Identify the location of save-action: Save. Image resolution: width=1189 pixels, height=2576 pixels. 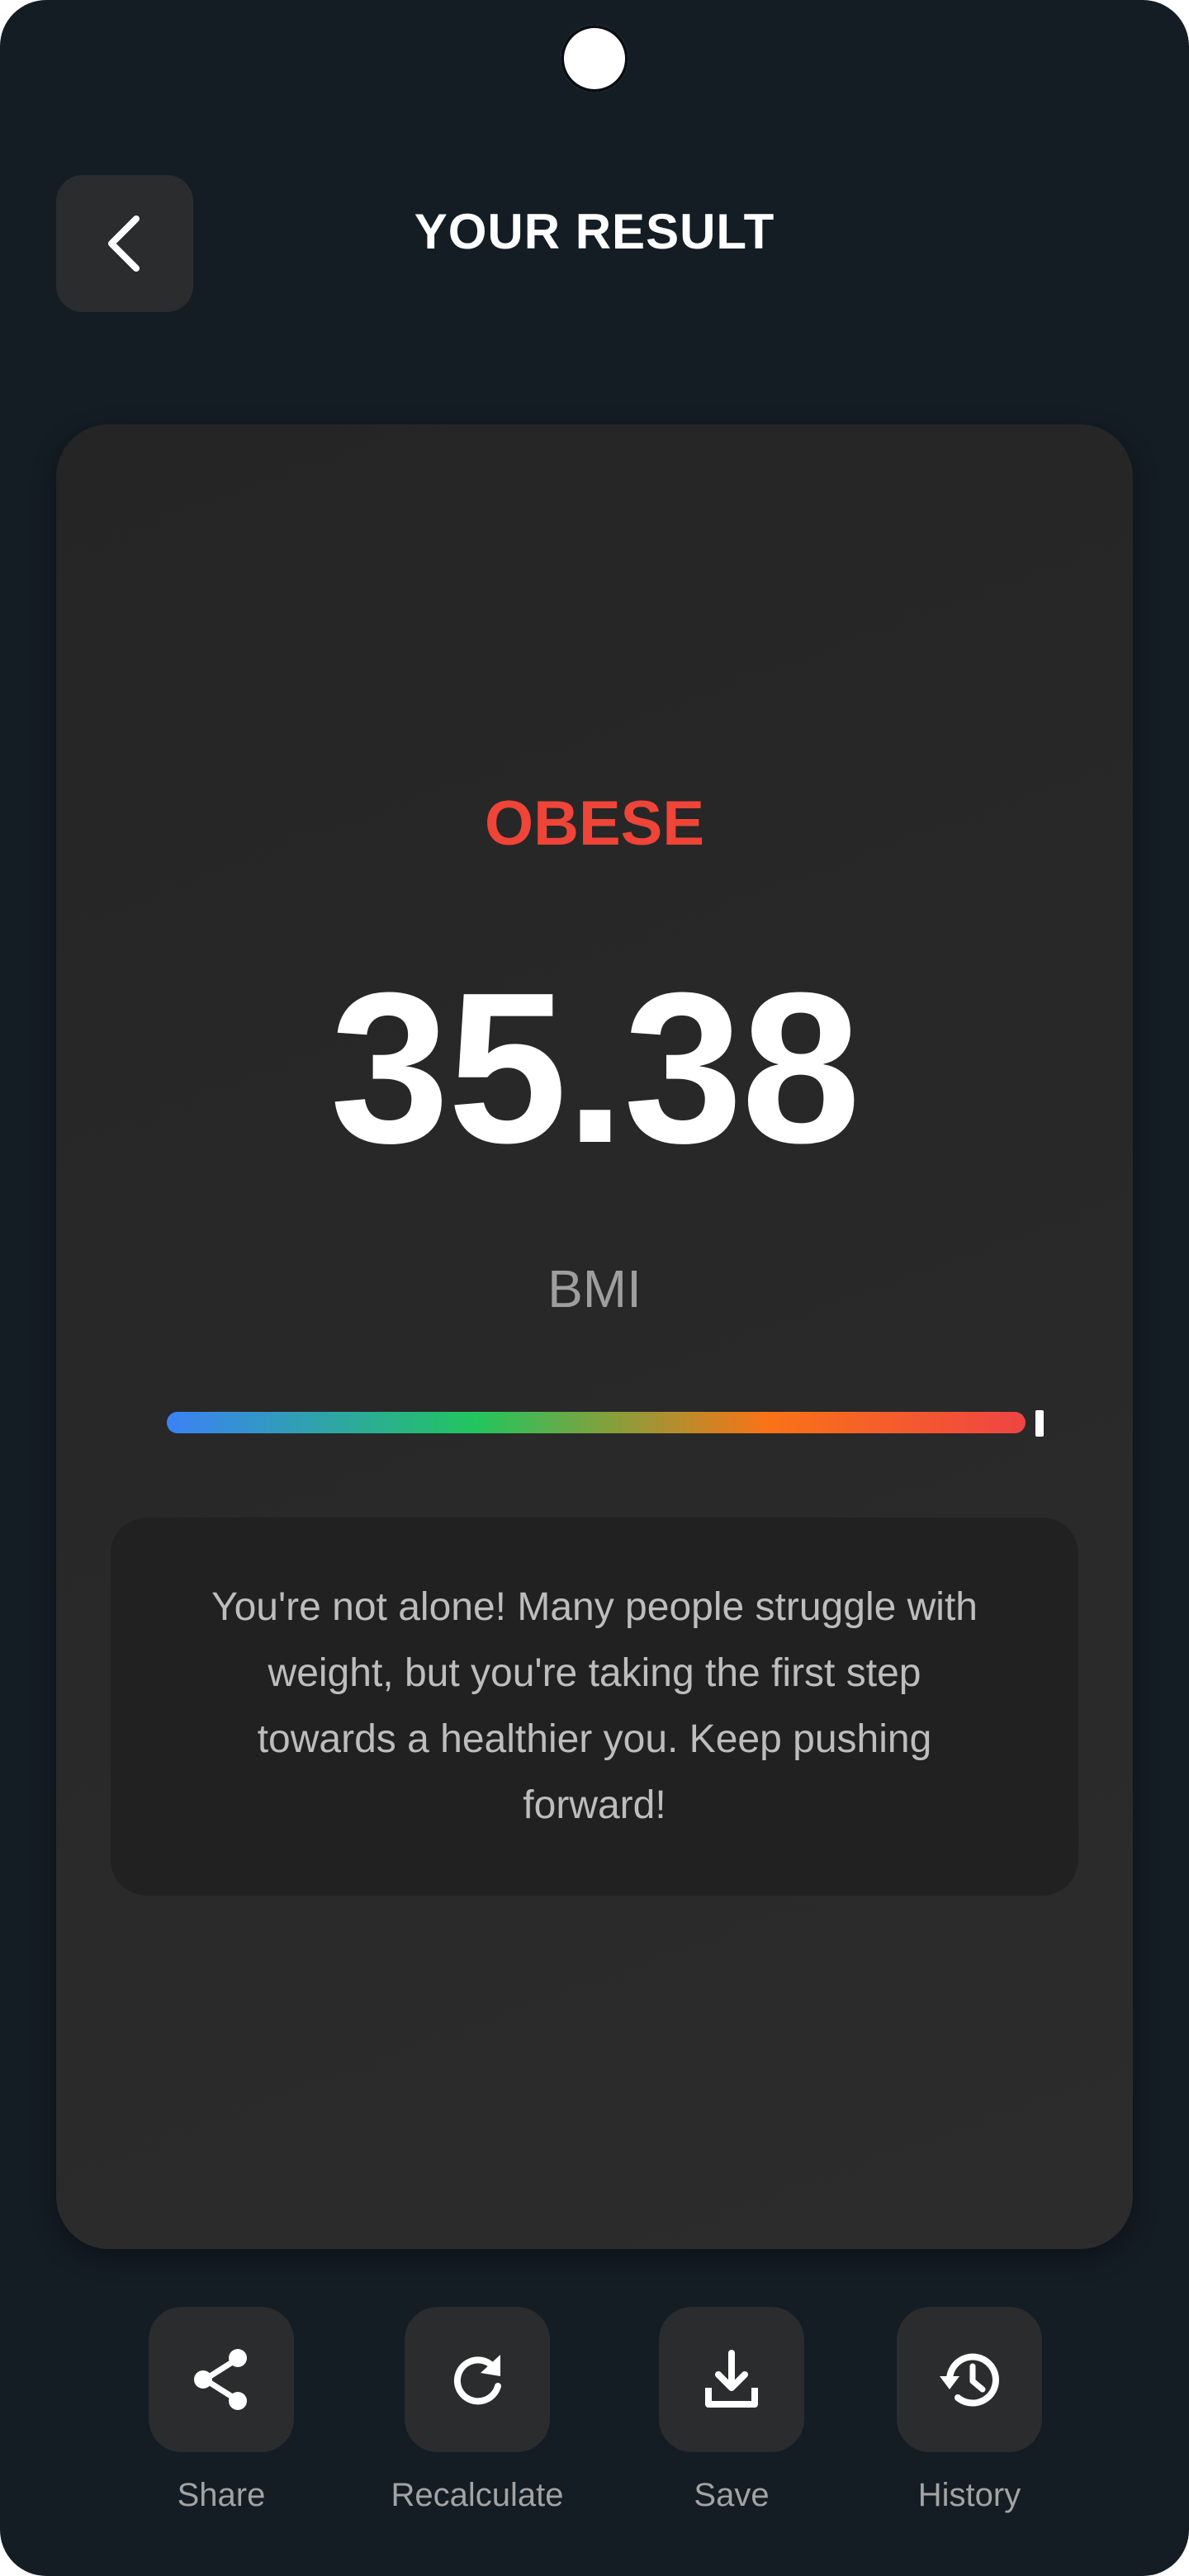
(731, 2410).